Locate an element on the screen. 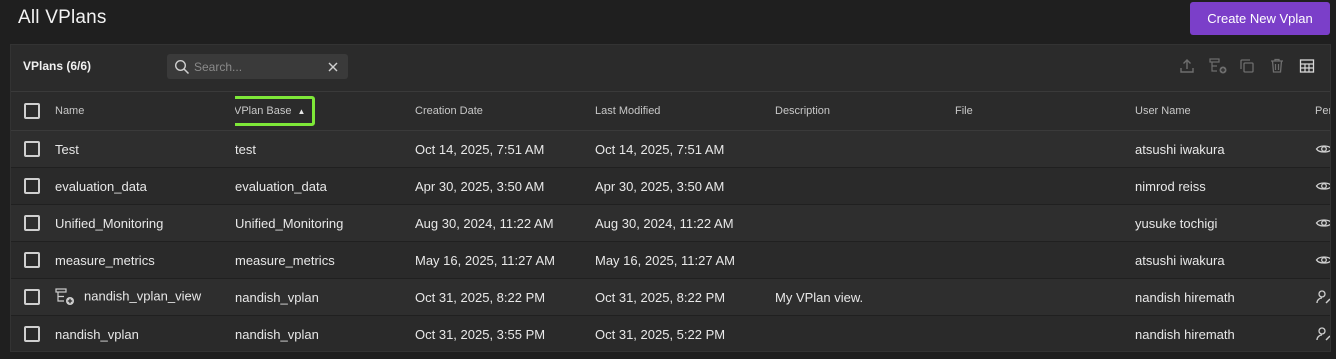  vplan-name: Unified_Monitoring is located at coordinates (109, 223).